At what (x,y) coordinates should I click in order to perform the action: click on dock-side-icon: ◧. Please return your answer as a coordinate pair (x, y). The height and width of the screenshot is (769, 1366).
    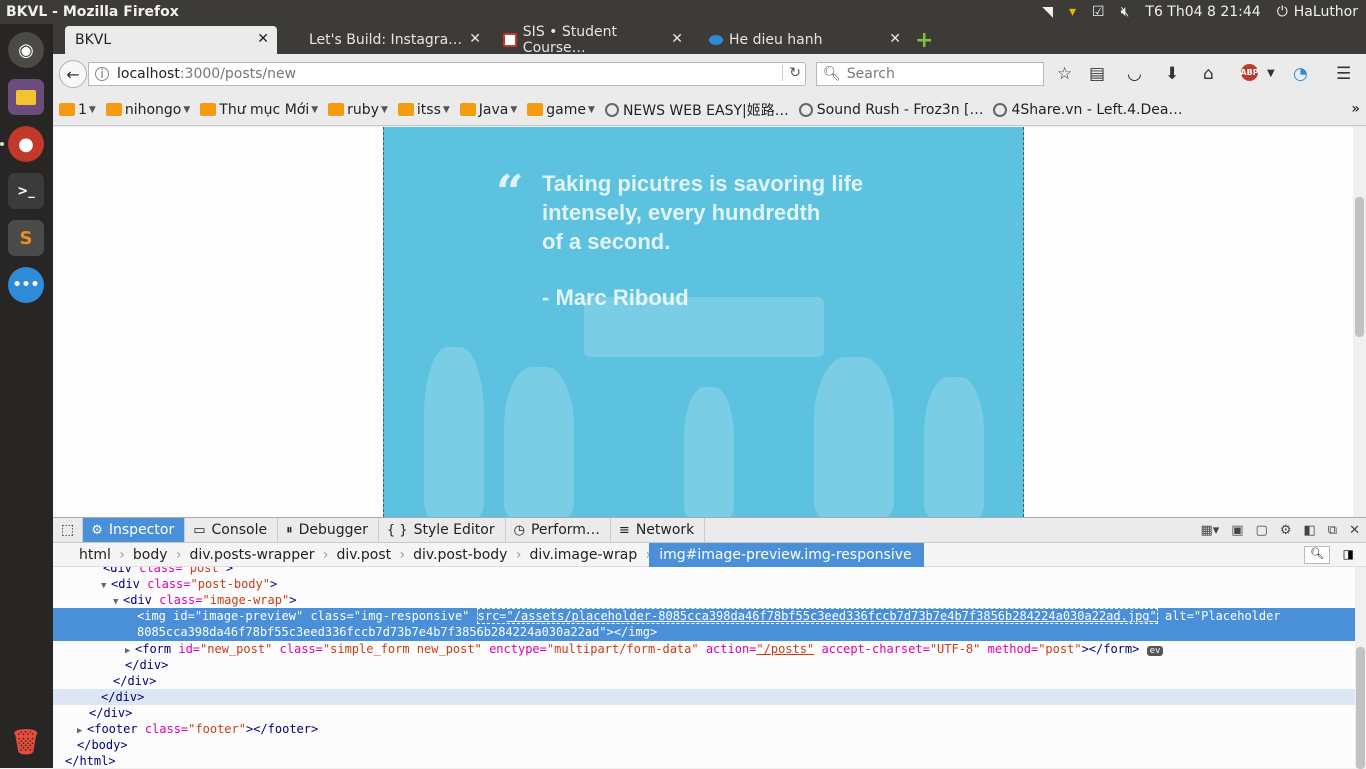
    Looking at the image, I should click on (1310, 530).